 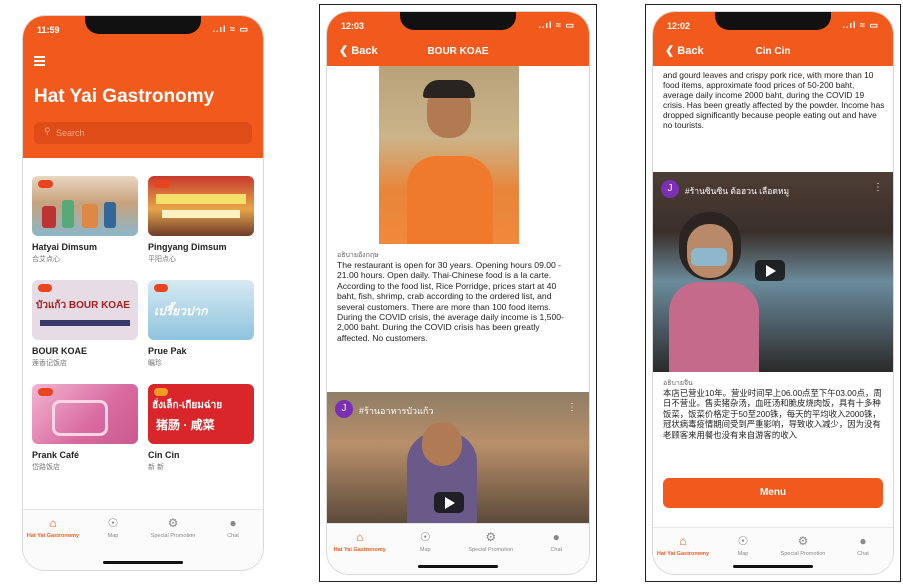 What do you see at coordinates (737, 191) in the screenshot?
I see `video-title: #ร้านซินซิน ต้อฮวน เลือดหมู` at bounding box center [737, 191].